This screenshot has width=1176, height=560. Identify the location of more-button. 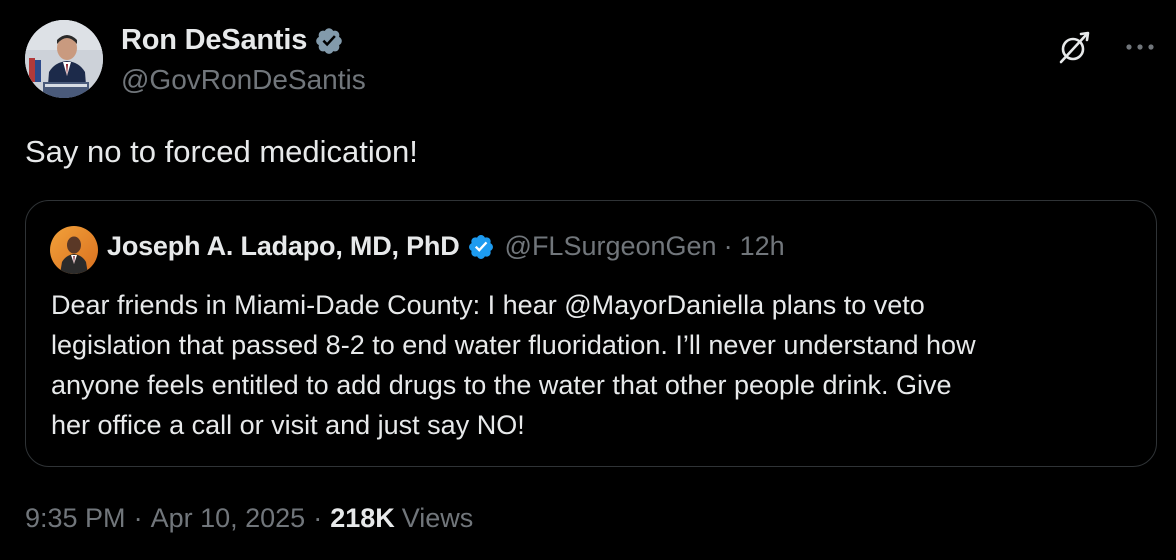
(1140, 47).